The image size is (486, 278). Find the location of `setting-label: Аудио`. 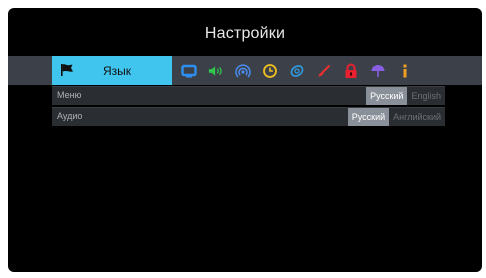

setting-label: Аудио is located at coordinates (70, 116).